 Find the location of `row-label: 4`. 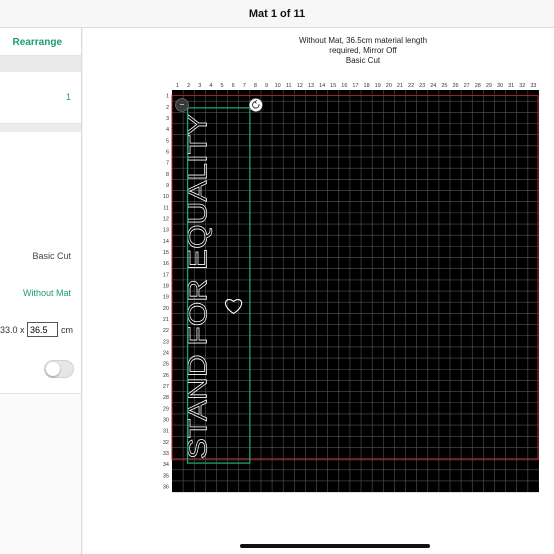

row-label: 4 is located at coordinates (167, 130).